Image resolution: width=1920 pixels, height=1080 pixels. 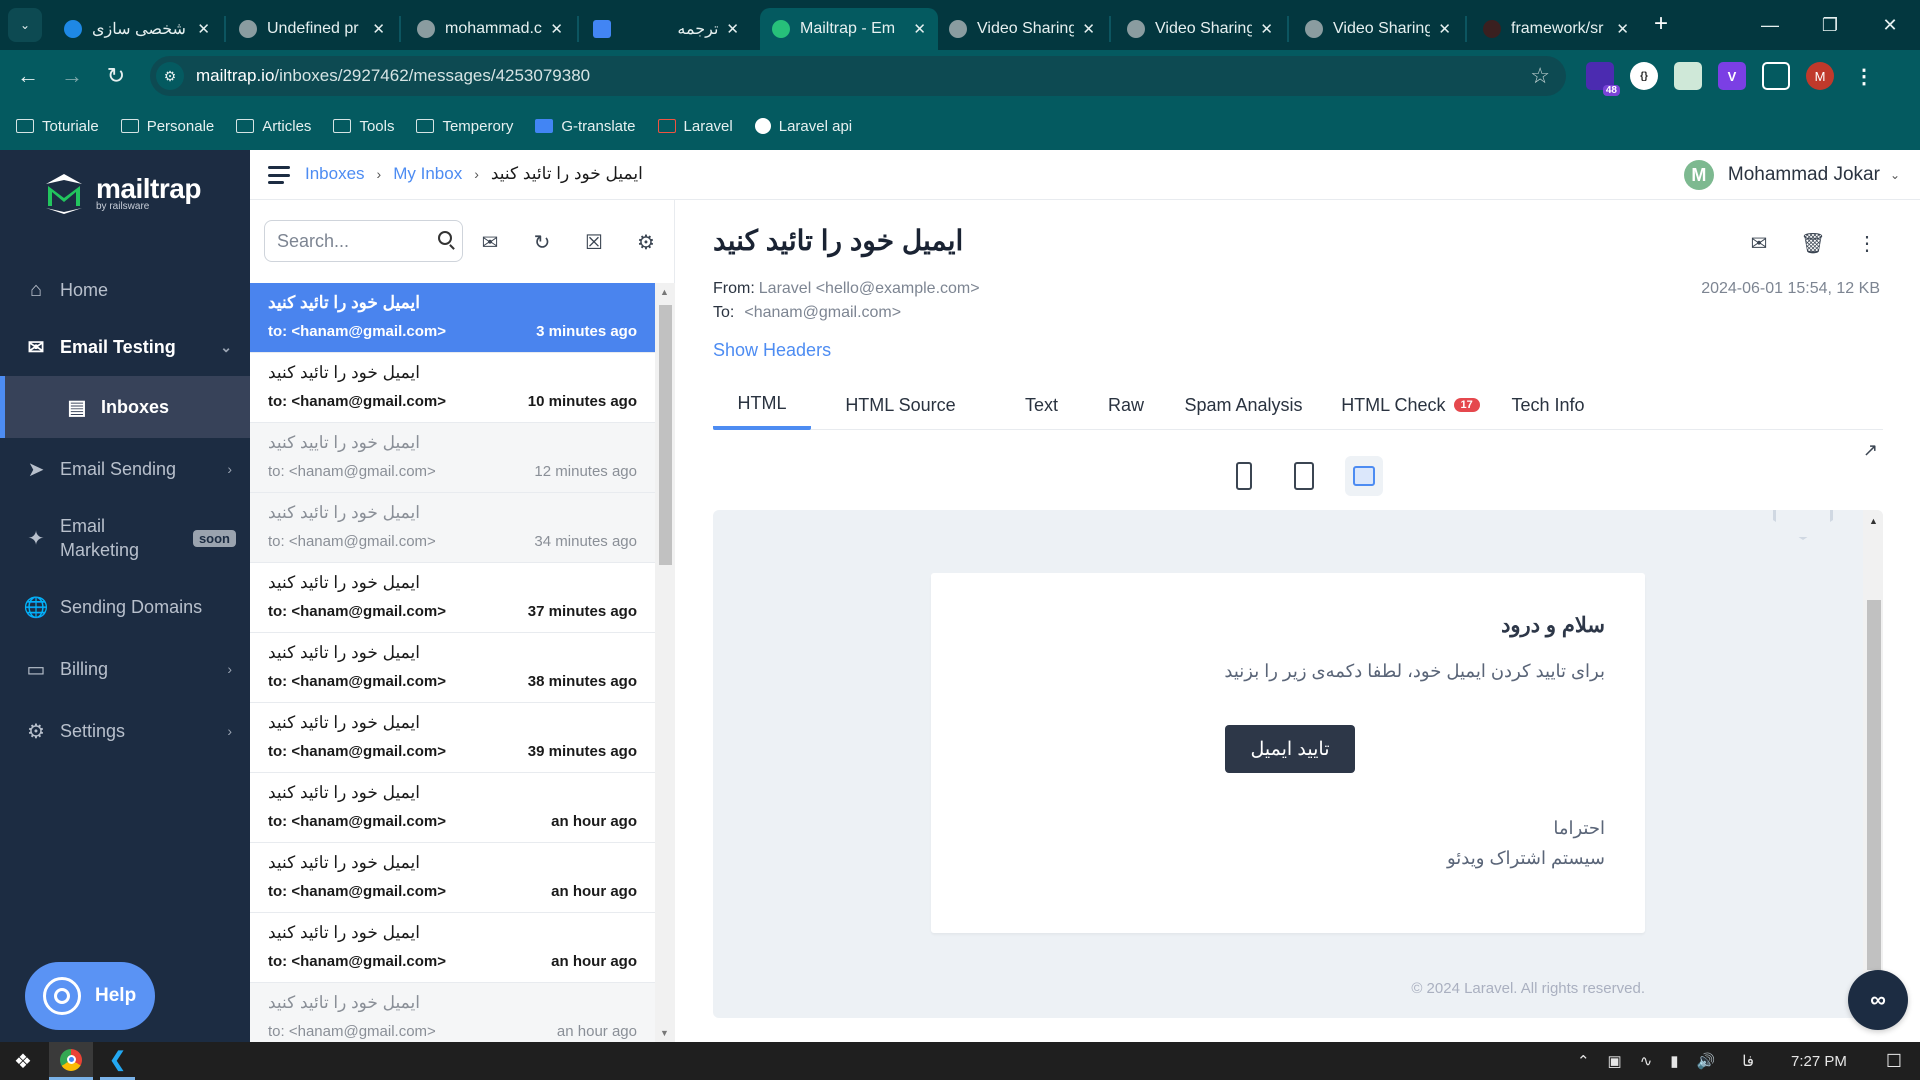 What do you see at coordinates (594, 242) in the screenshot?
I see `clear-inbox-icon: ☒` at bounding box center [594, 242].